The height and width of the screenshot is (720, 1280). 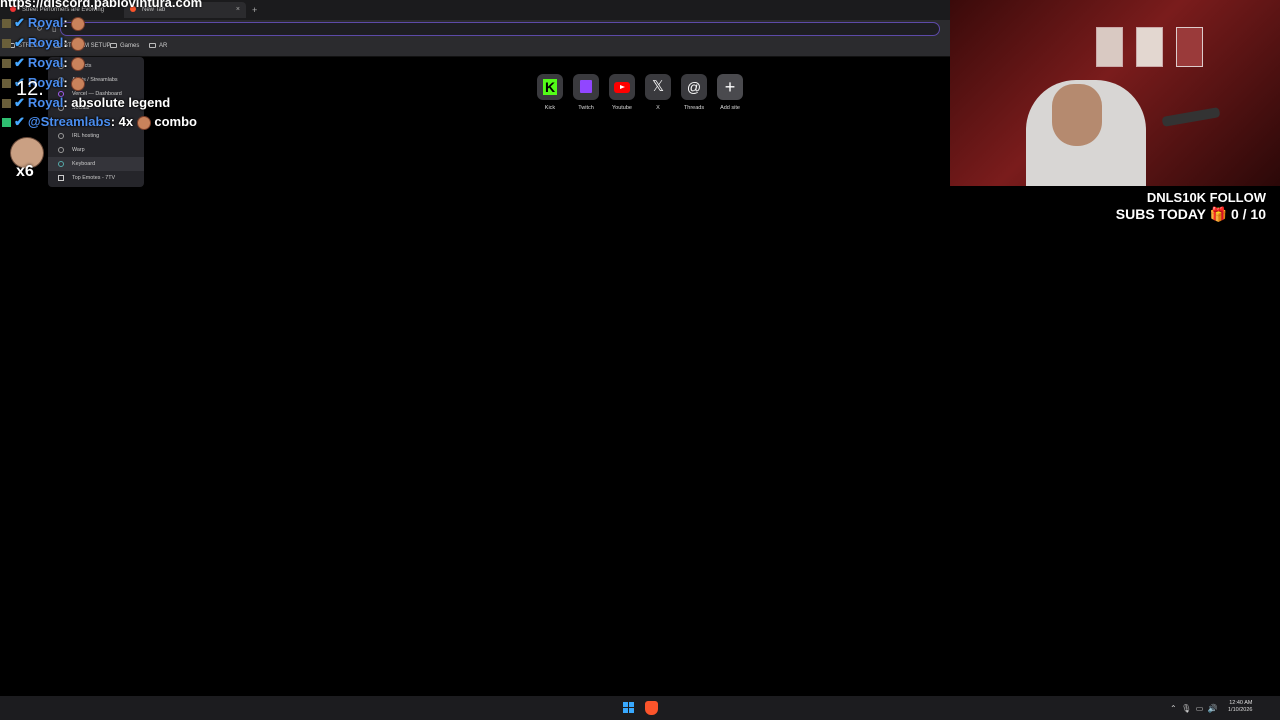 What do you see at coordinates (1190, 214) in the screenshot?
I see `sub-goal-line2: SUBS TODAY 🎁 0 / 10` at bounding box center [1190, 214].